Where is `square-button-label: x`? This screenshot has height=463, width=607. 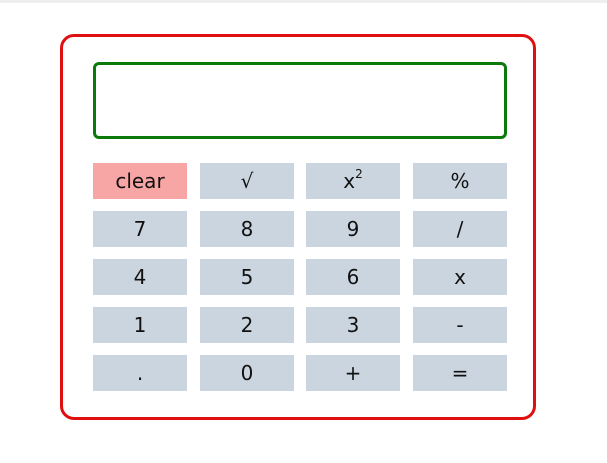 square-button-label: x is located at coordinates (349, 181).